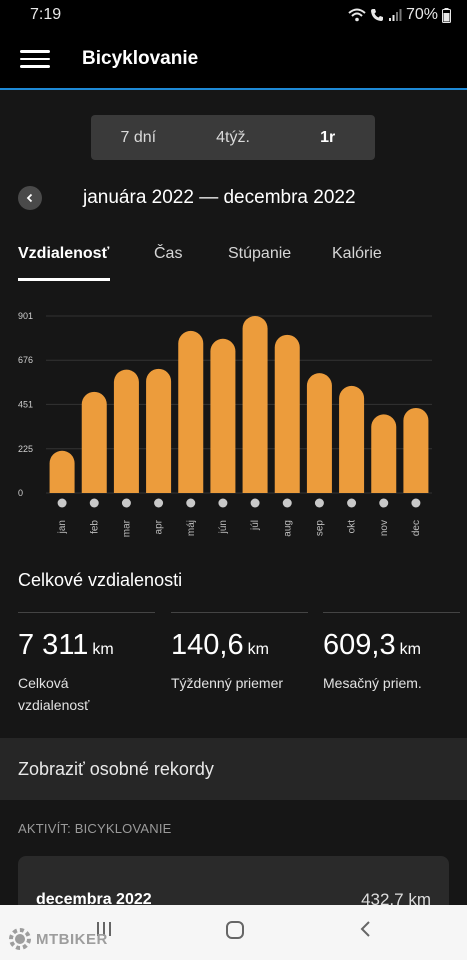  Describe the element at coordinates (140, 58) in the screenshot. I see `page-title: Bicyklovanie` at that location.